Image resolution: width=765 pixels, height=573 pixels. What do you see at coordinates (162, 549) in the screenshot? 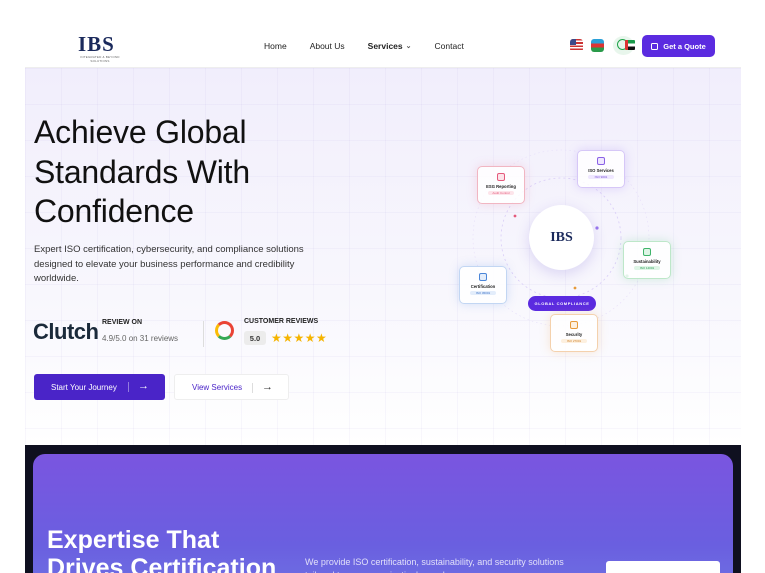
I see `expertise-title: Expertise That Drives Certification` at bounding box center [162, 549].